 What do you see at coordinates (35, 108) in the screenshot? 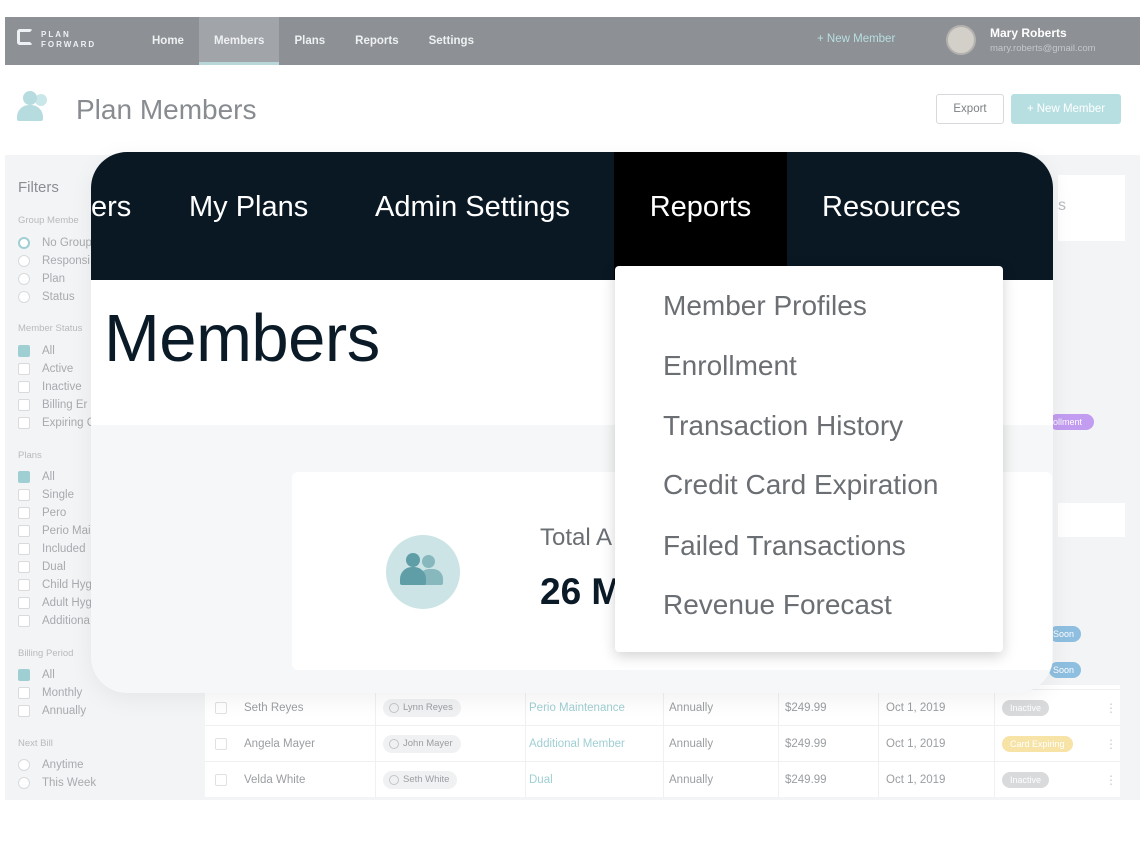
I see `members-icon` at bounding box center [35, 108].